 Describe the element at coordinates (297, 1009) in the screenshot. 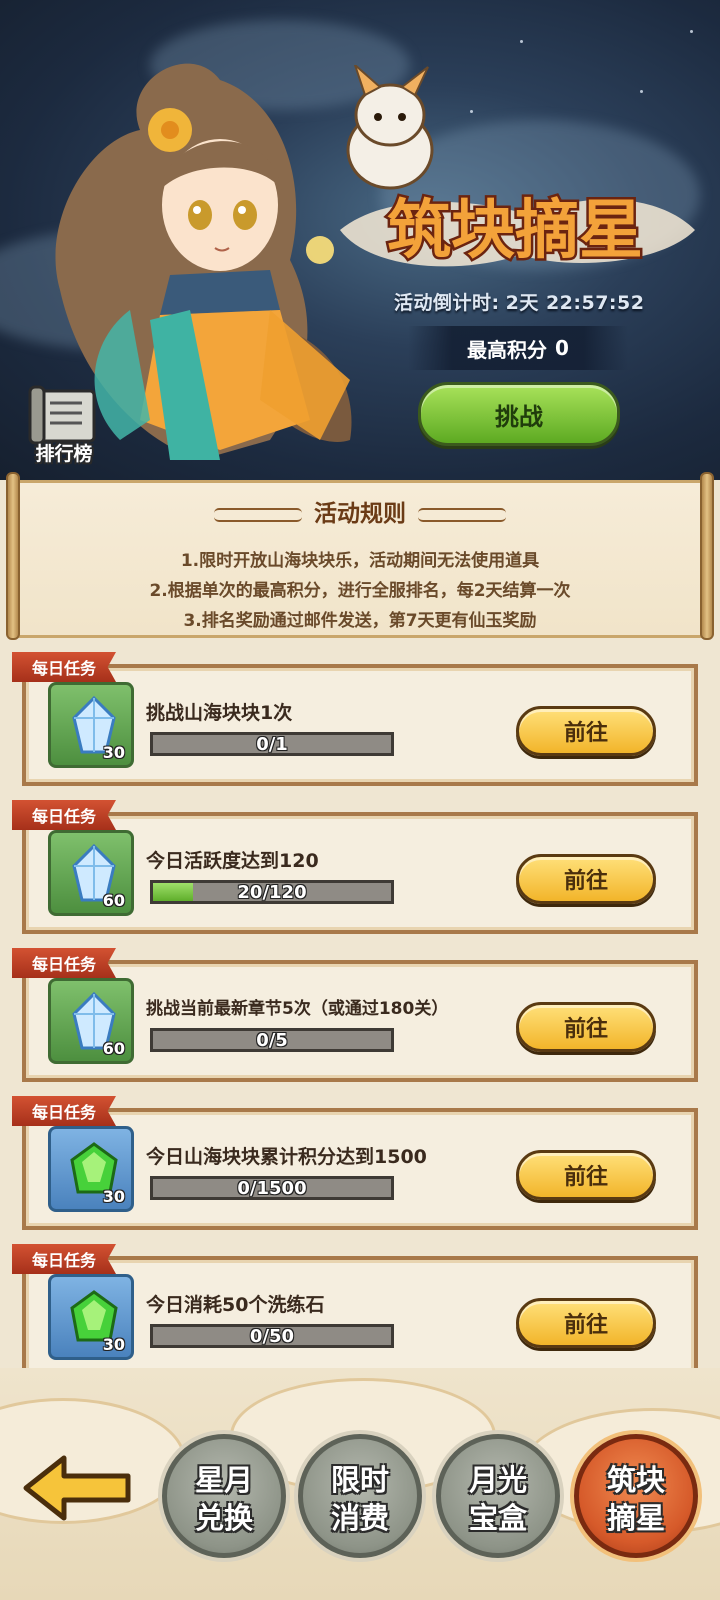

I see `task-name: 挑战当前最新章节5次（或通过180关）` at that location.